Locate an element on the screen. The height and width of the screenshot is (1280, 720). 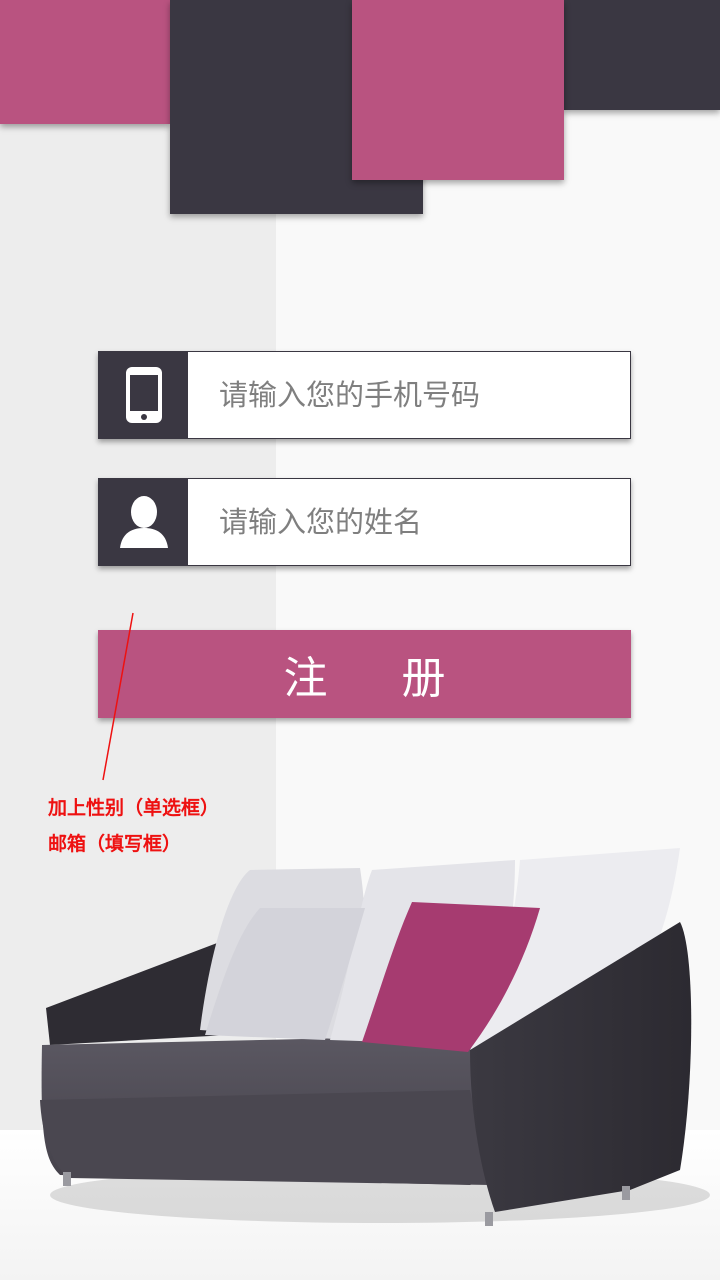
name-field is located at coordinates (364, 522).